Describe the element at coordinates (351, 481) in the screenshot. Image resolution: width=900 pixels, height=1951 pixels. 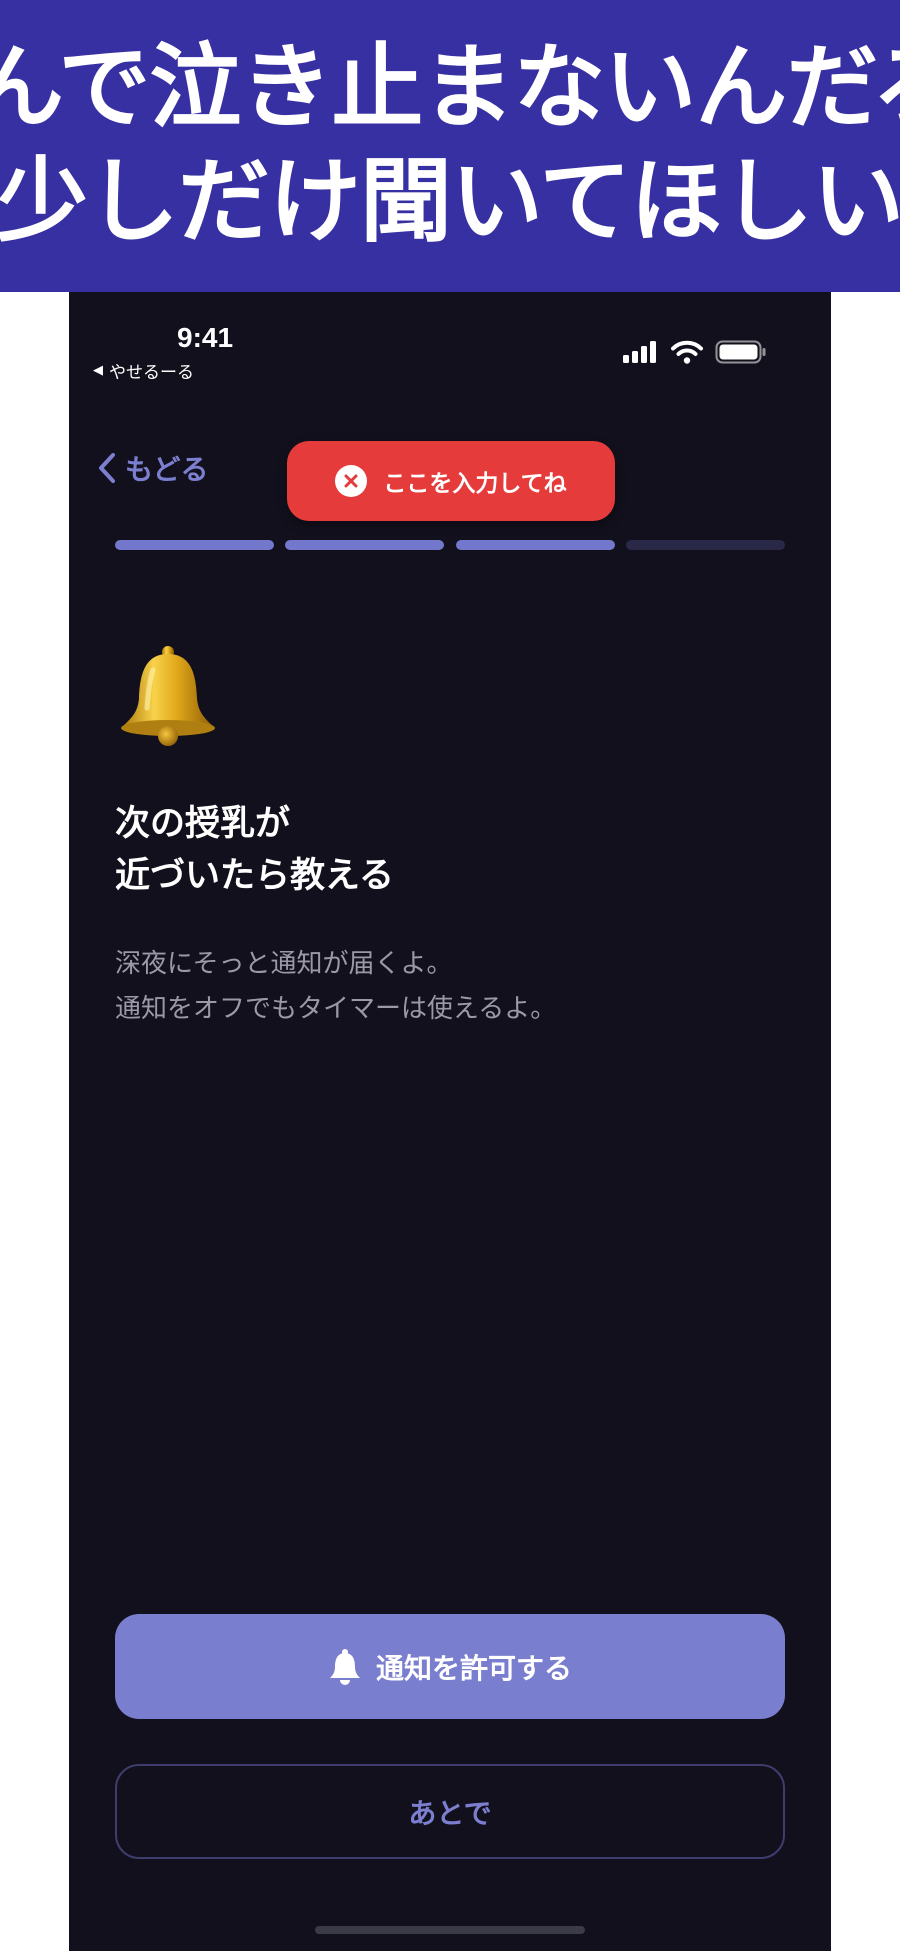
I see `close-circle-icon` at that location.